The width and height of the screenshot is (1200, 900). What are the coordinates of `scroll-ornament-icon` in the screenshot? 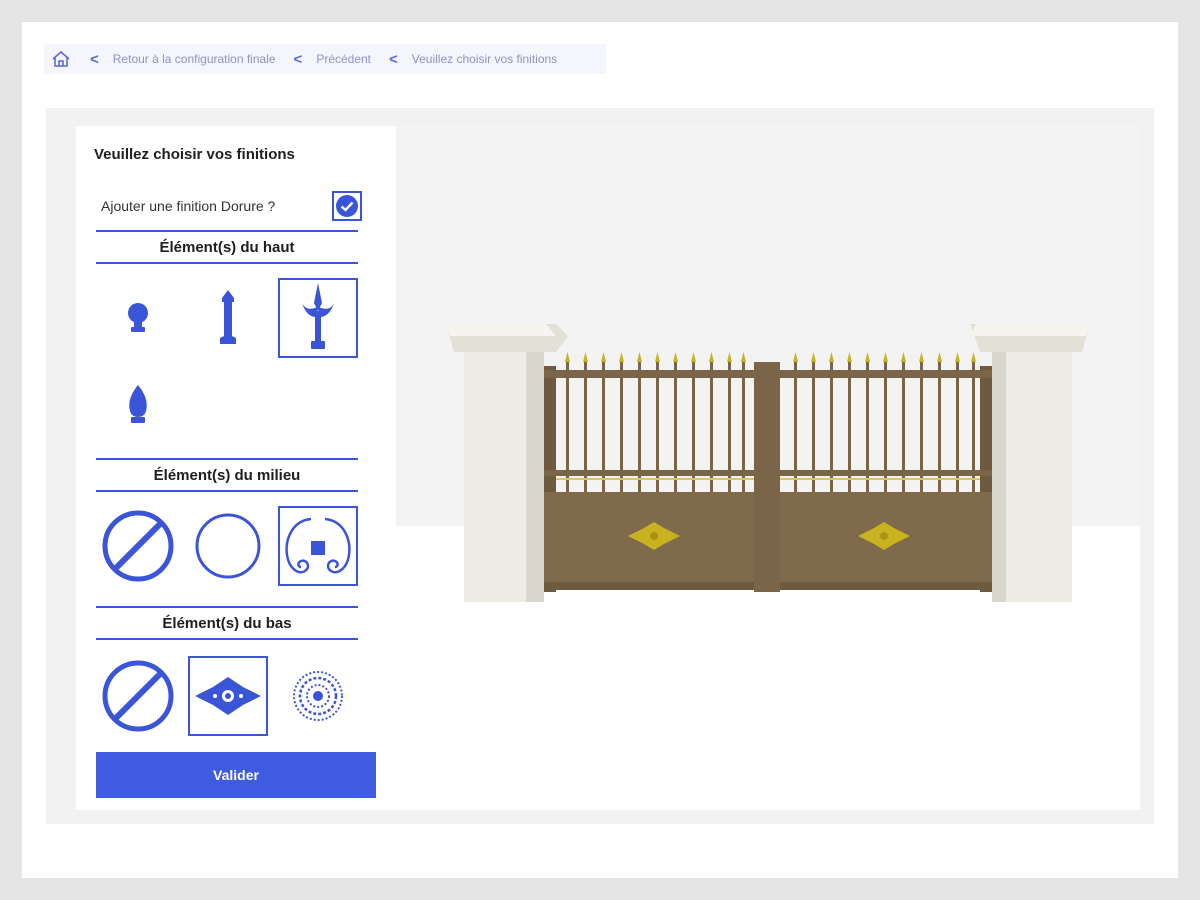 It's located at (318, 545).